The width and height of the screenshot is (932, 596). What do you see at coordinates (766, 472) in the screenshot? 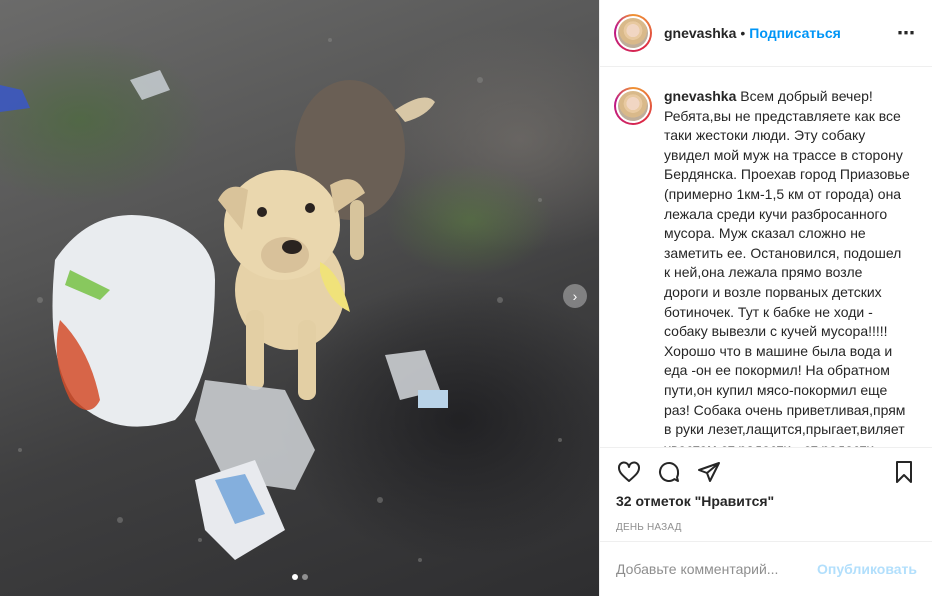
I see `action-icons-row` at bounding box center [766, 472].